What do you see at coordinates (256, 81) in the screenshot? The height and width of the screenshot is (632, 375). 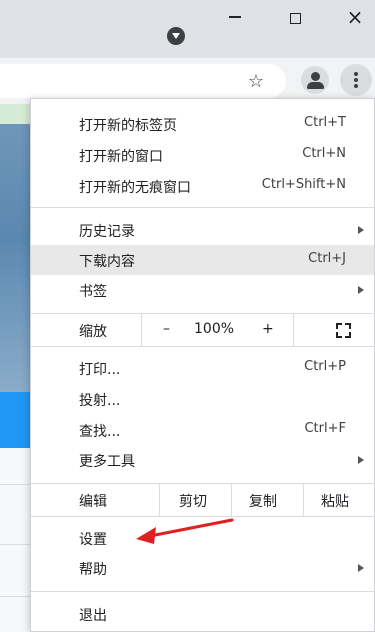 I see `star-icon: ☆` at bounding box center [256, 81].